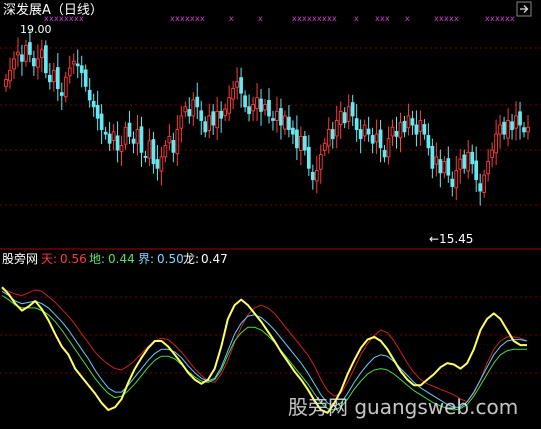 This screenshot has width=541, height=429. Describe the element at coordinates (49, 259) in the screenshot. I see `legend-tian-label: 天:` at that location.